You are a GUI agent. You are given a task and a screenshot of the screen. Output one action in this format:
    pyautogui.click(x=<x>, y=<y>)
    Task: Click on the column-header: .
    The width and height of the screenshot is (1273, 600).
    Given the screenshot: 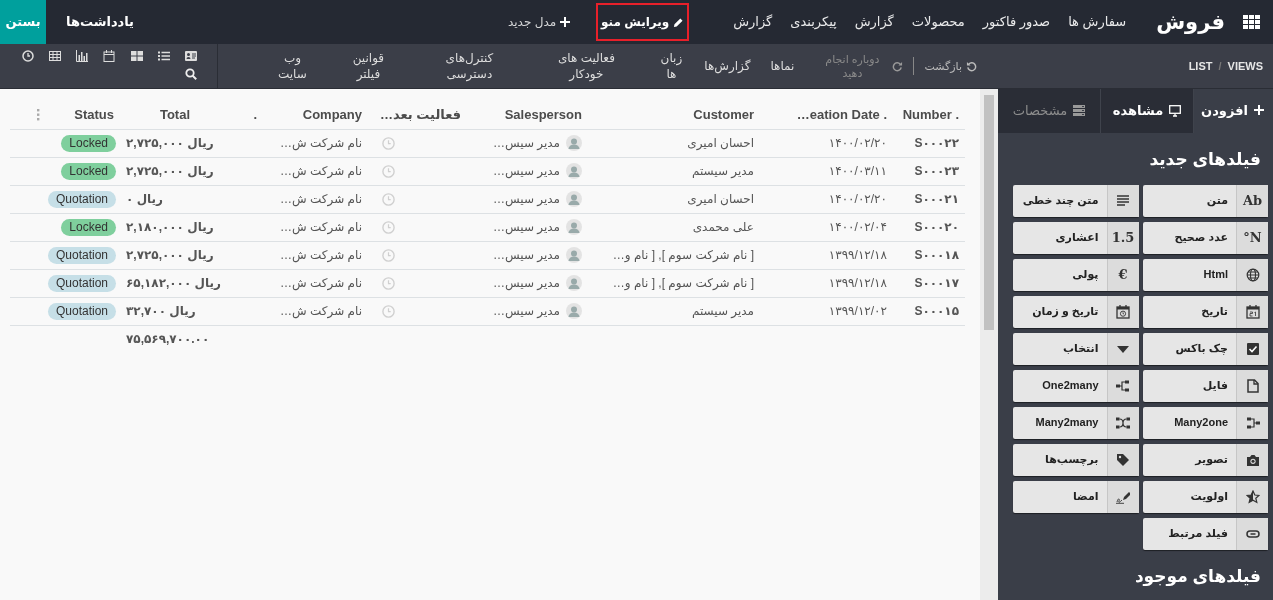 What is the action you would take?
    pyautogui.click(x=246, y=115)
    